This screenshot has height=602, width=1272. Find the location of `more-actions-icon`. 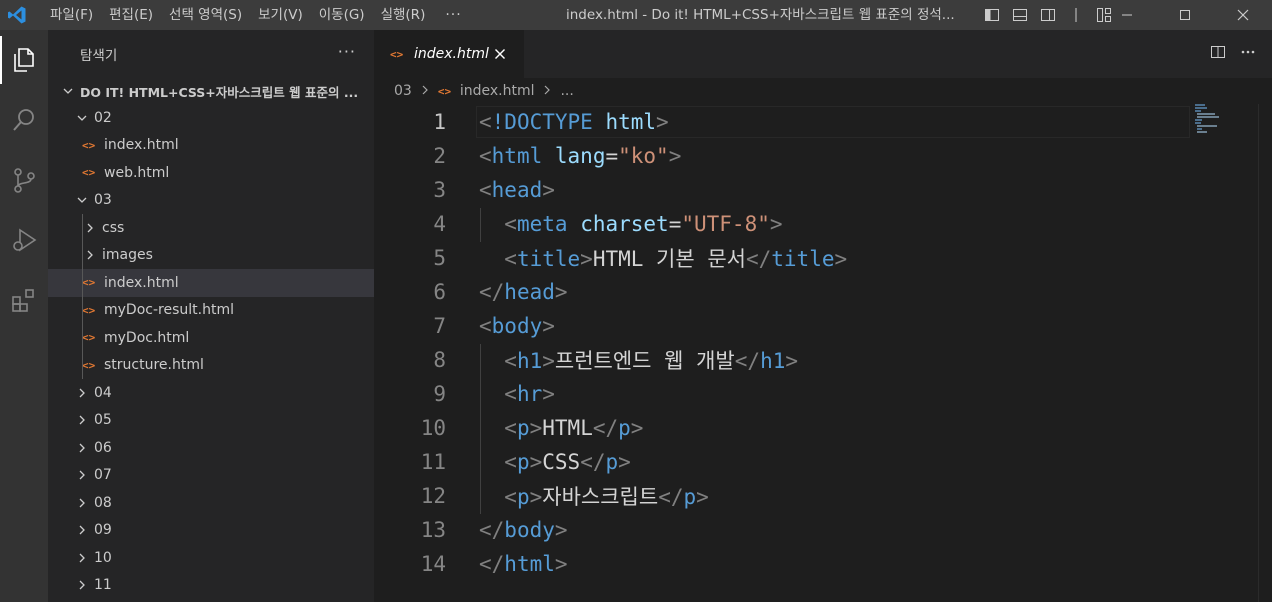

more-actions-icon is located at coordinates (1248, 54).